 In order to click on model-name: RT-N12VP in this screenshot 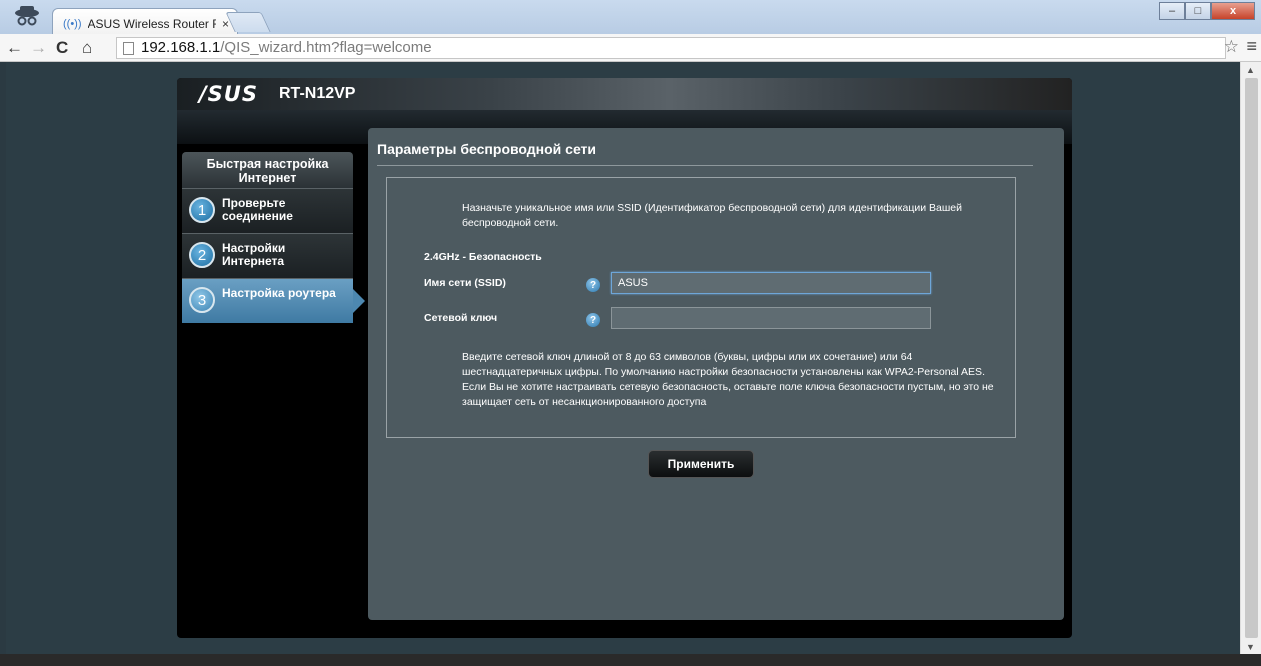, I will do `click(317, 93)`.